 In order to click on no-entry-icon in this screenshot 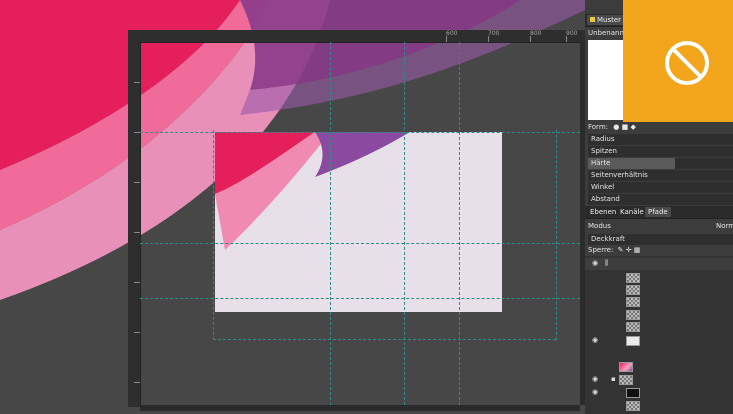, I will do `click(678, 61)`.